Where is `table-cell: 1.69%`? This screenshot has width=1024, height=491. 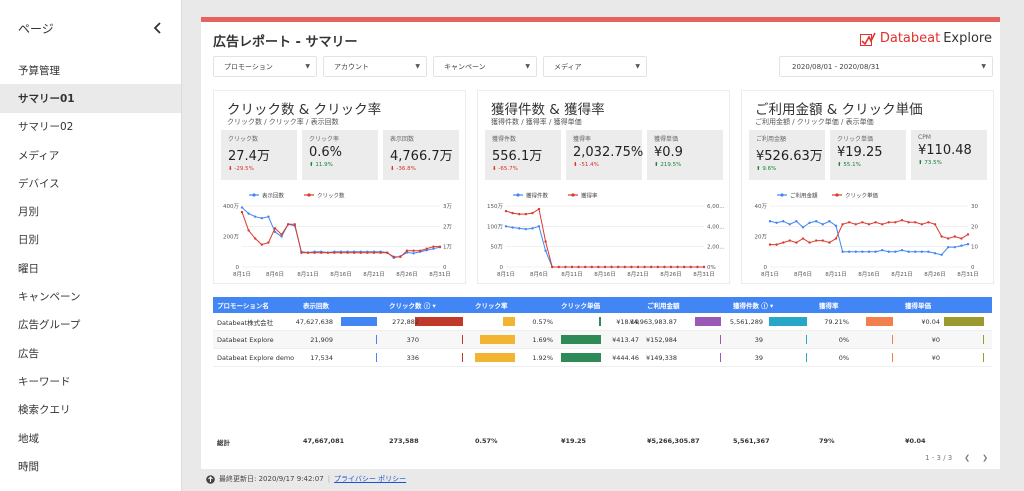 table-cell: 1.69% is located at coordinates (514, 339).